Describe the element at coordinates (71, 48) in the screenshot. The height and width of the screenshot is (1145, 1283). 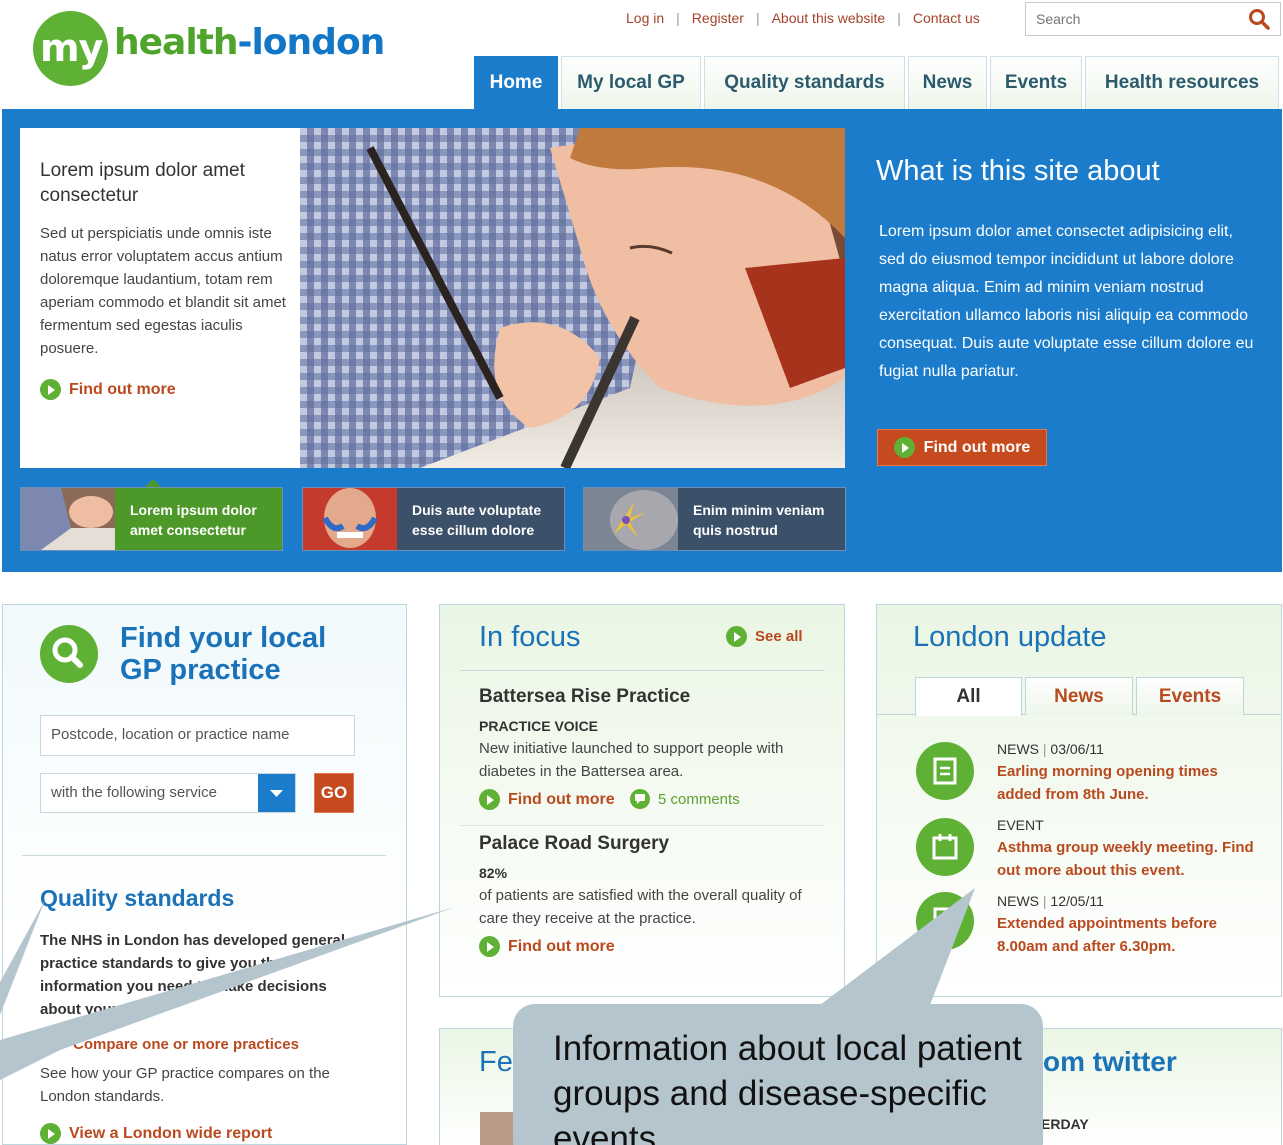
I see `logo-my-text: my` at that location.